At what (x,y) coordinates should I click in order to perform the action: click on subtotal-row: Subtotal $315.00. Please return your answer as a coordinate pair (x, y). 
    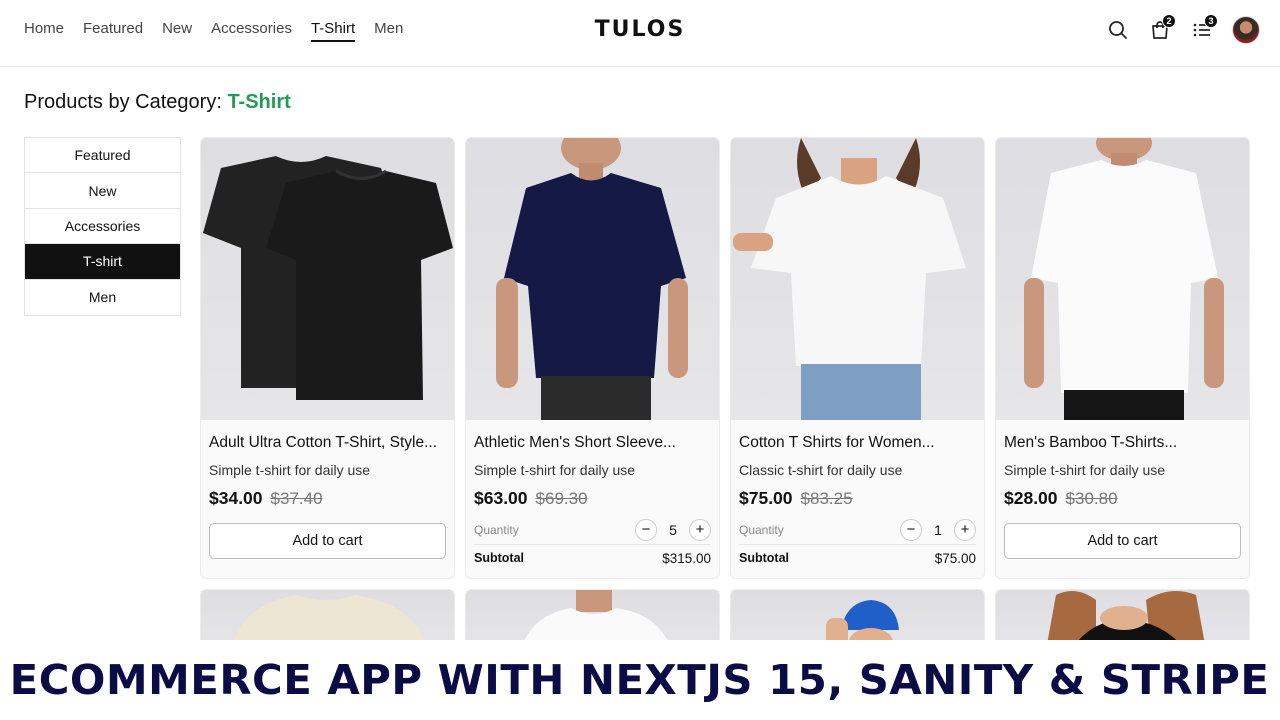
    Looking at the image, I should click on (592, 558).